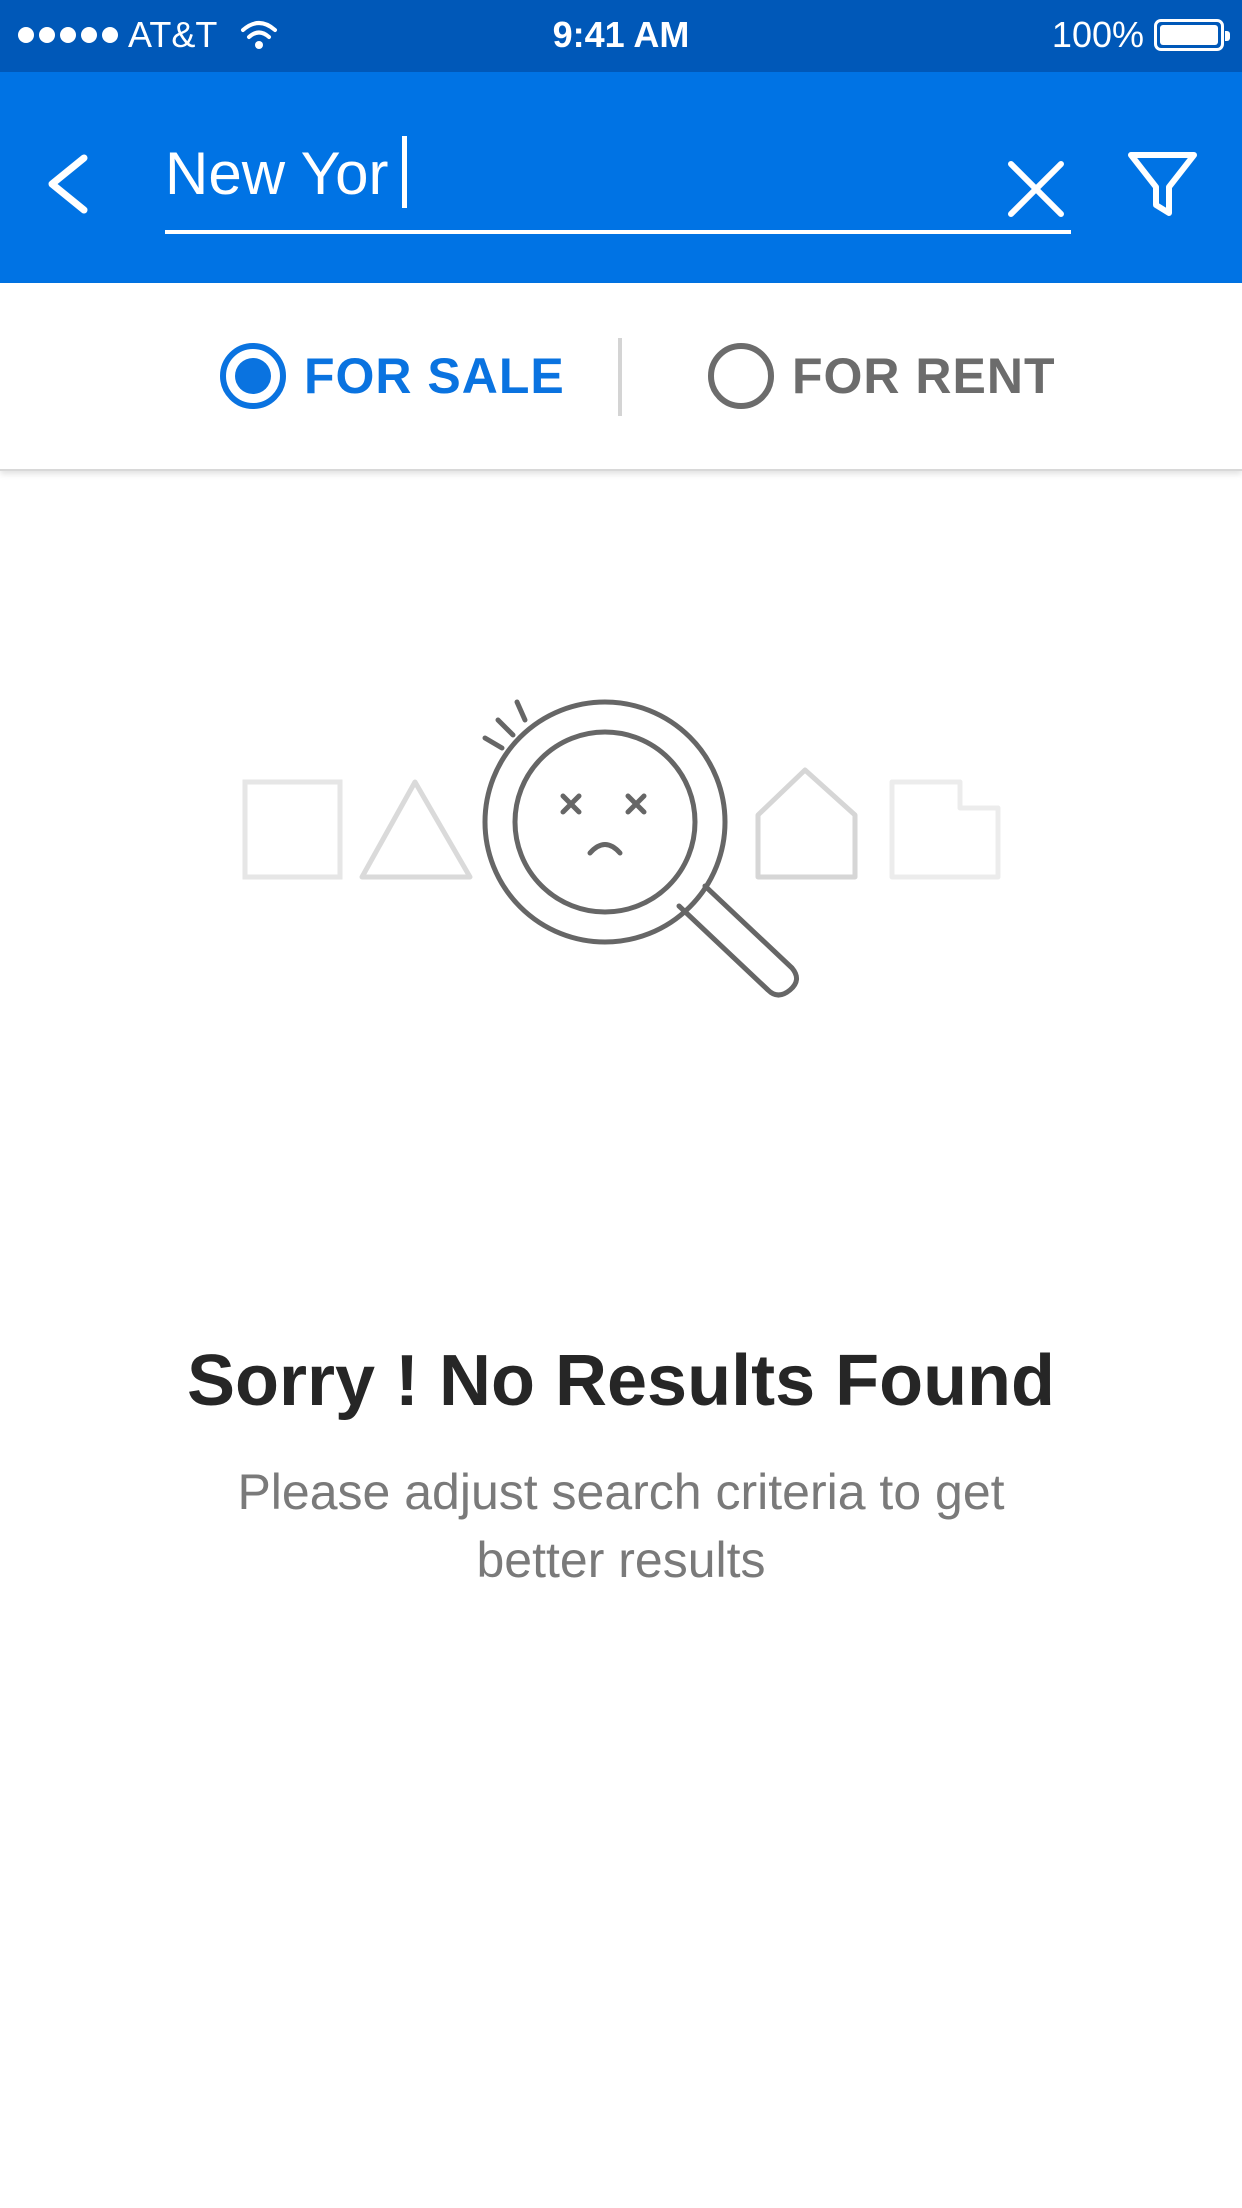 The image size is (1242, 2208). Describe the element at coordinates (621, 1381) in the screenshot. I see `empty-state-title: Sorry ! No Results Found` at that location.